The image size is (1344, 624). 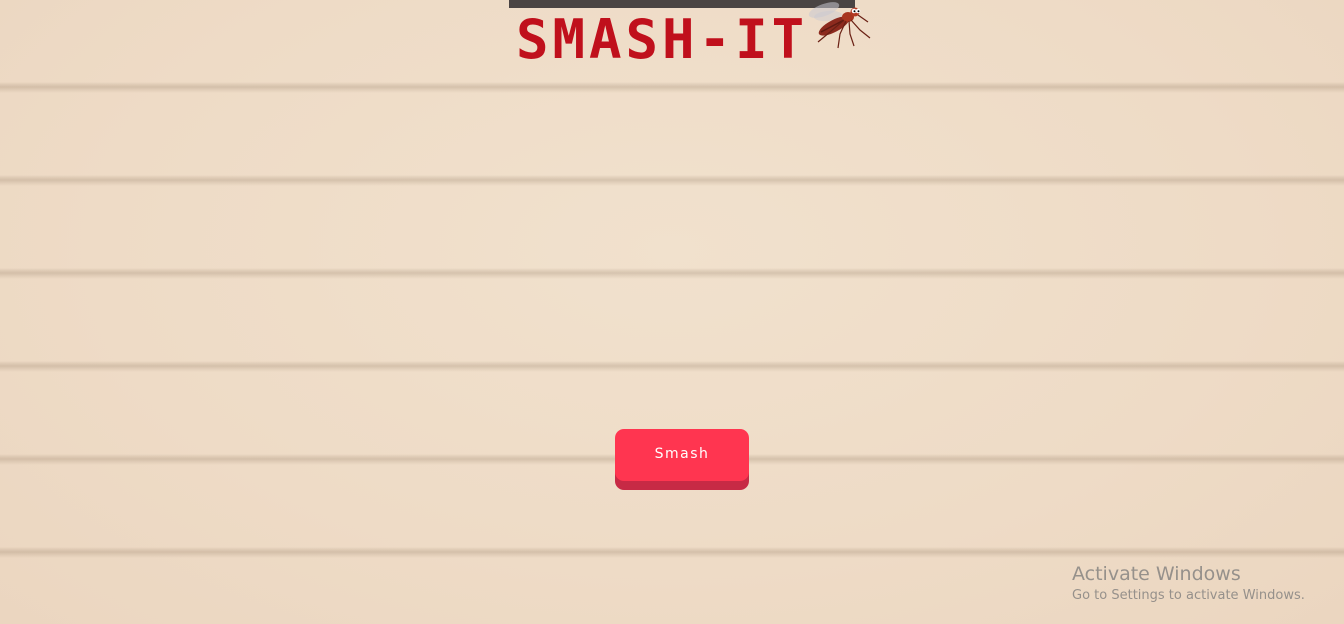 What do you see at coordinates (662, 39) in the screenshot?
I see `game-title: SMASH-IT` at bounding box center [662, 39].